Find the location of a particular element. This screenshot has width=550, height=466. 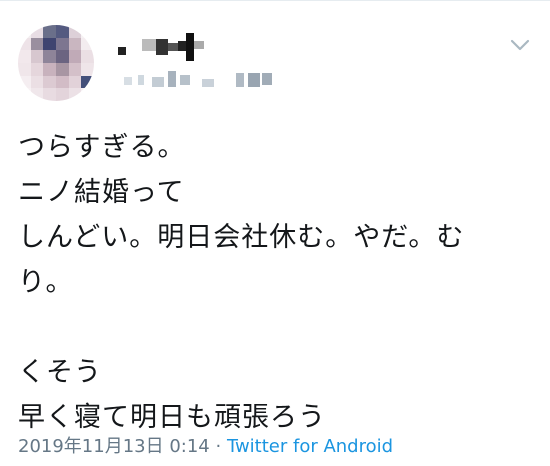

tweet-meta: 2019年11月13日 0:14 · Twitter for Android is located at coordinates (205, 447).